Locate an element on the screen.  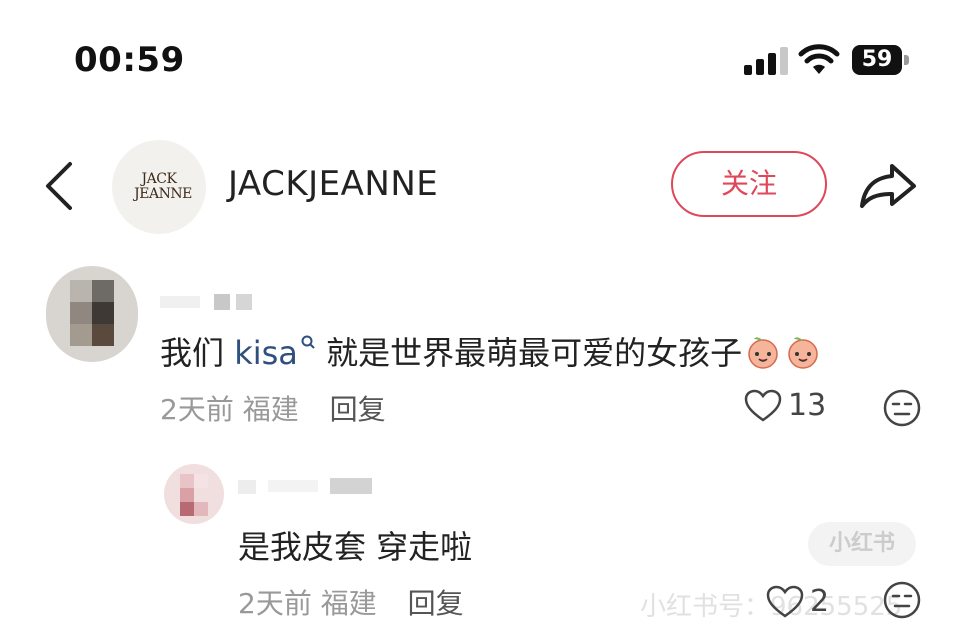
comment-text: 我们 kisa 就是世界最萌最可爱的女孩子 is located at coordinates (491, 351).